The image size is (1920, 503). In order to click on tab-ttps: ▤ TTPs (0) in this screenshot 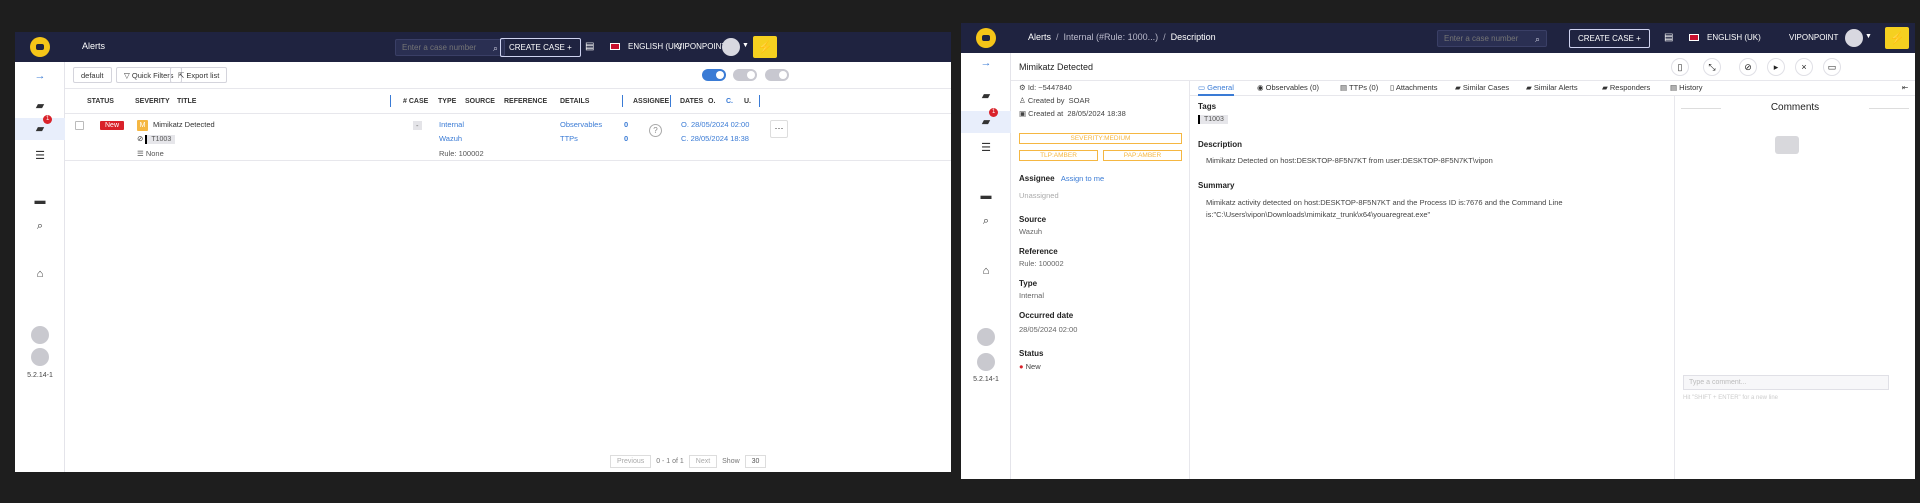, I will do `click(1359, 87)`.